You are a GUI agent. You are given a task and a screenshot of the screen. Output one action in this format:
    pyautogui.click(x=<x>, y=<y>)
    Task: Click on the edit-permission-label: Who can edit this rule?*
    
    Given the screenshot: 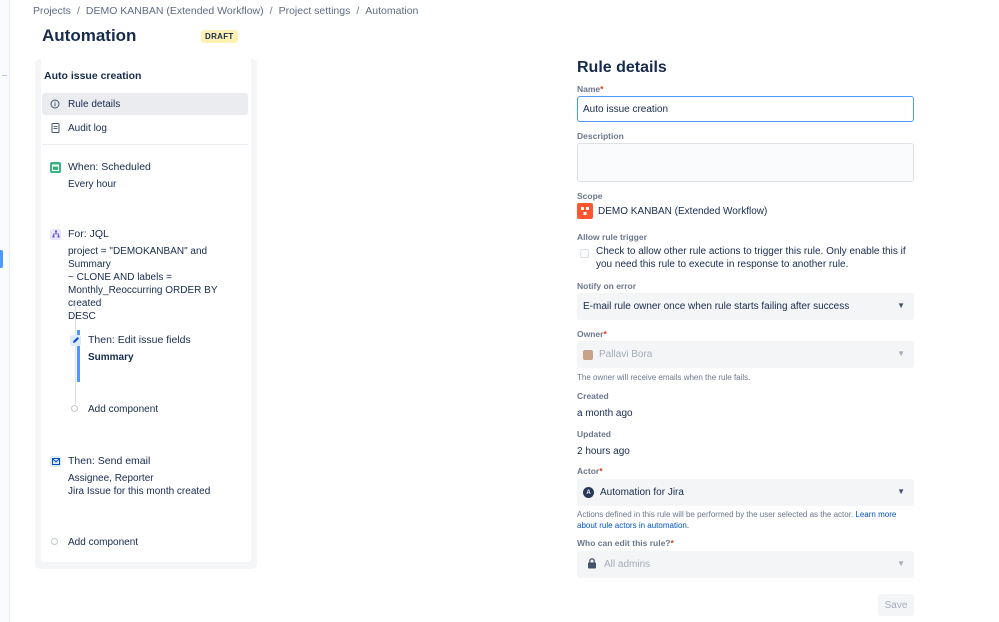 What is the action you would take?
    pyautogui.click(x=625, y=543)
    